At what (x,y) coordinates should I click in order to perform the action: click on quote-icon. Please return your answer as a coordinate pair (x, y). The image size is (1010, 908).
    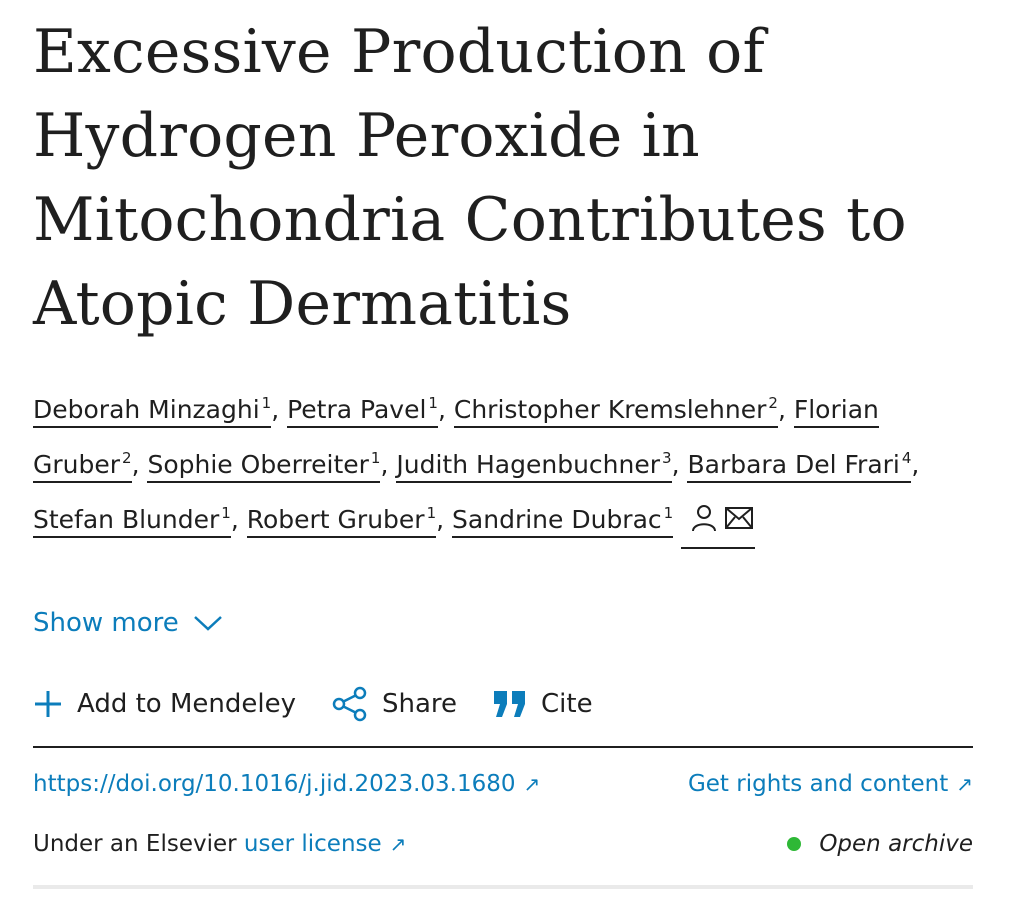
    Looking at the image, I should click on (510, 704).